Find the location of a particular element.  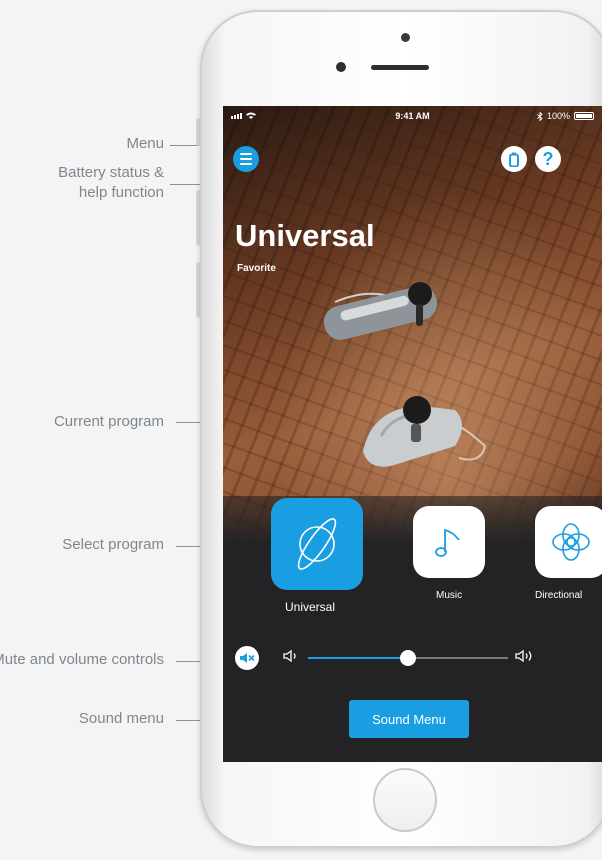

mute-speaker-icon is located at coordinates (247, 658).